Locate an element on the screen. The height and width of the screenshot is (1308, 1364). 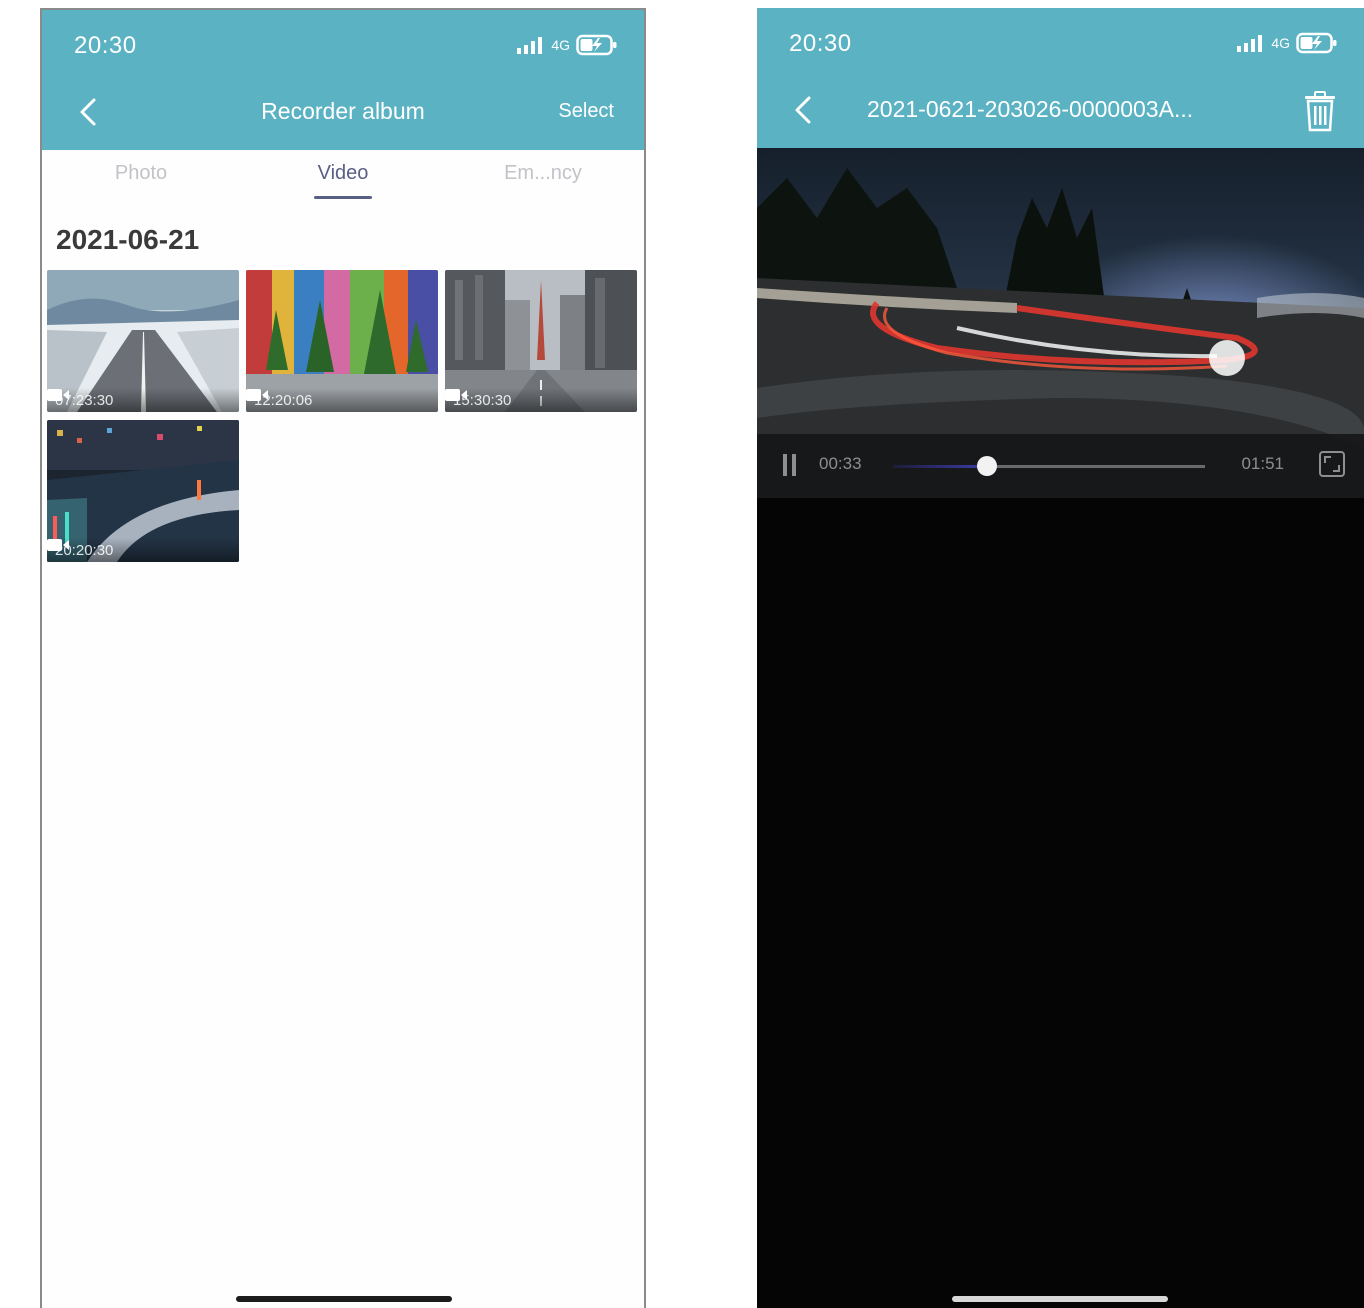
video-thumbnail: 07:23:30 is located at coordinates (143, 341).